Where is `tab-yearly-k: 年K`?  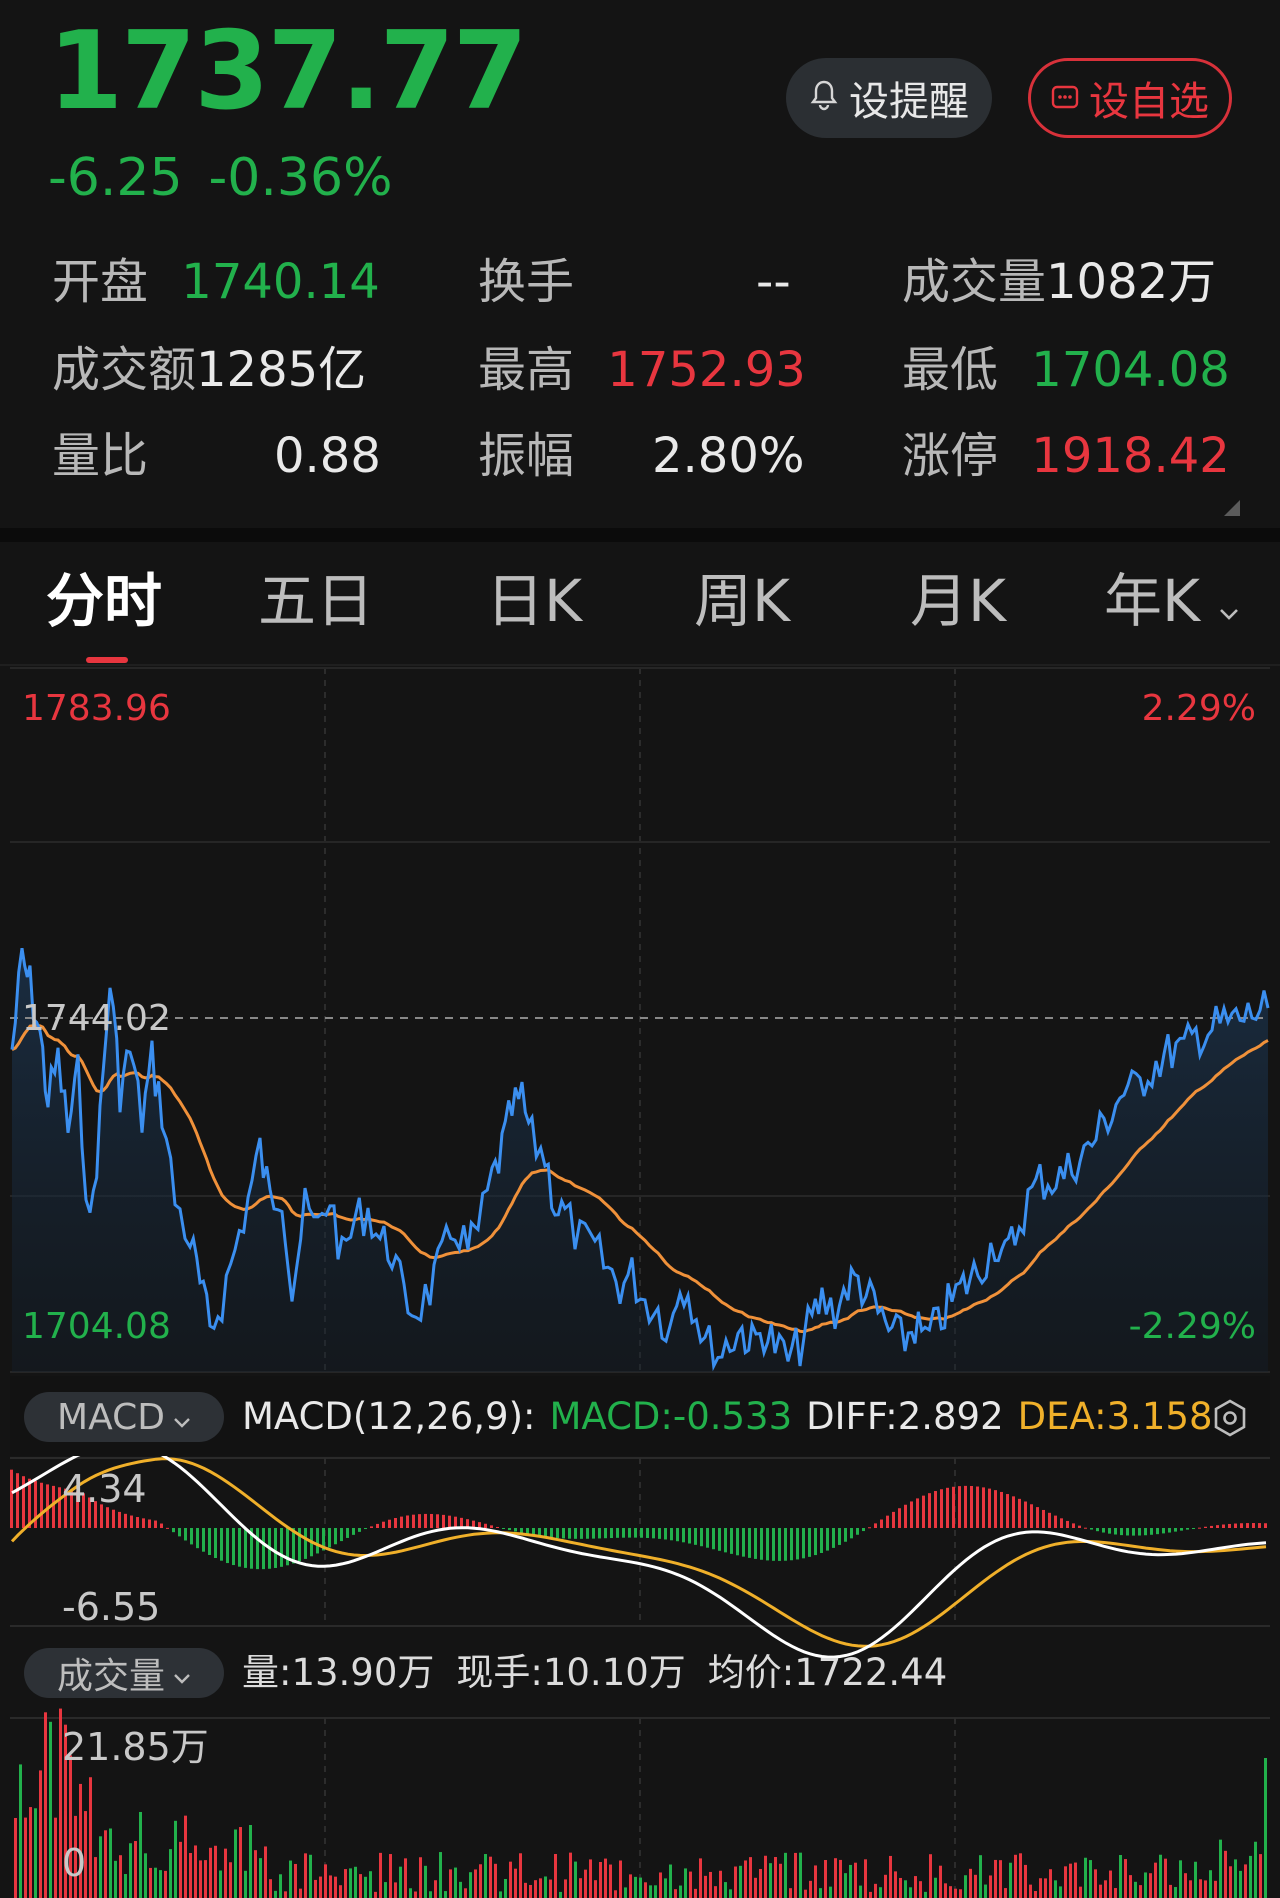 tab-yearly-k: 年K is located at coordinates (1172, 601).